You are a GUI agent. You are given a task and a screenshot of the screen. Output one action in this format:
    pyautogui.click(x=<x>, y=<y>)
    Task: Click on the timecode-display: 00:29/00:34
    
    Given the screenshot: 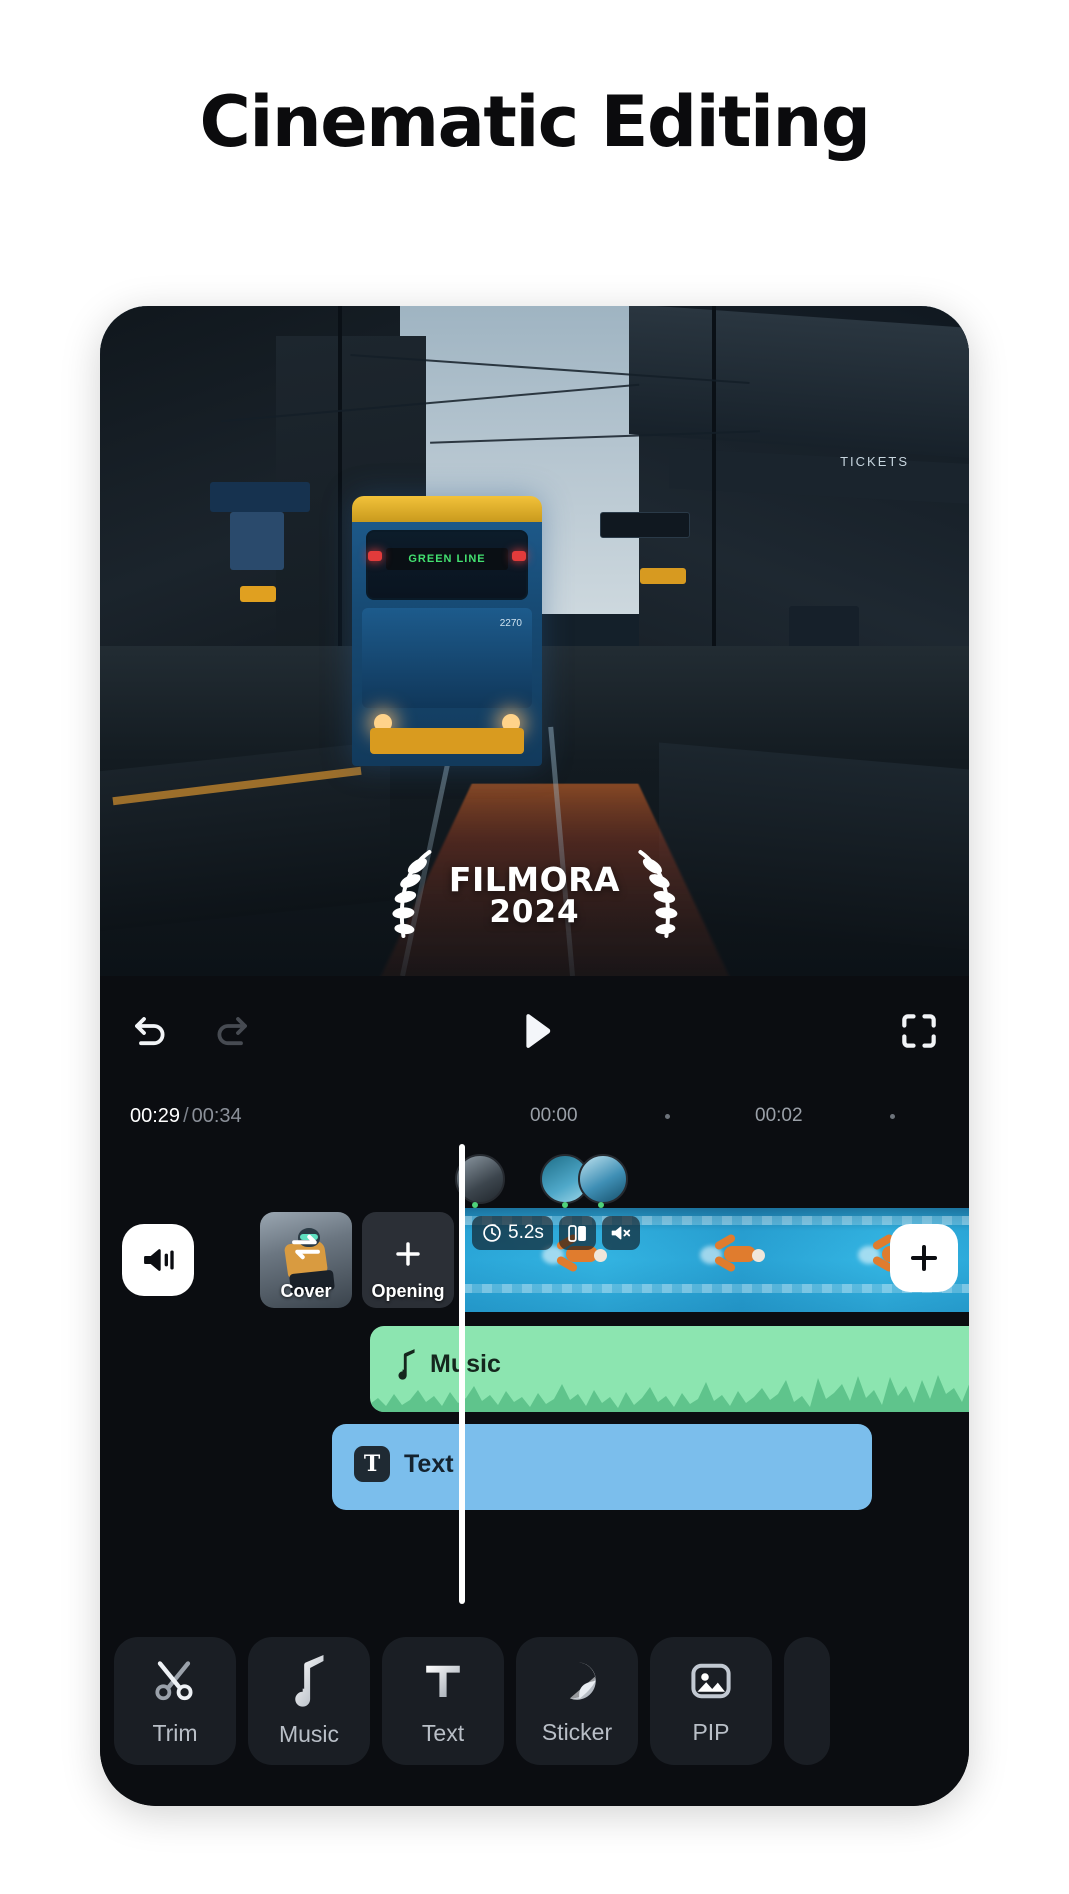 What is the action you would take?
    pyautogui.click(x=186, y=1116)
    